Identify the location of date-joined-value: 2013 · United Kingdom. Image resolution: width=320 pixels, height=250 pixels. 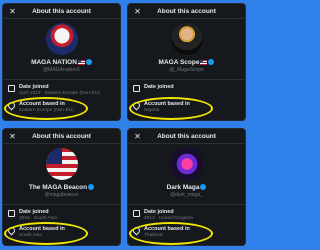
(169, 218).